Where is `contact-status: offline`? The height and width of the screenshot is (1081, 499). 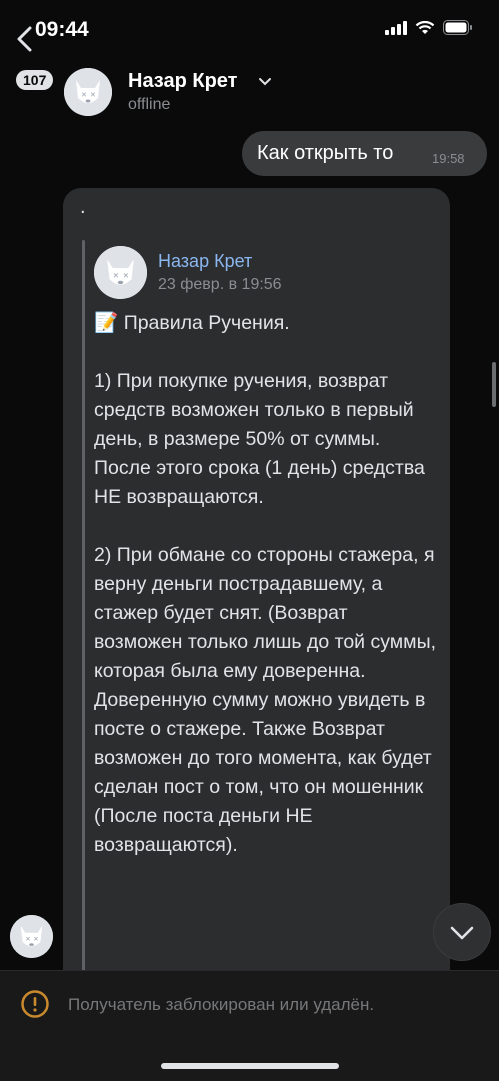
contact-status: offline is located at coordinates (149, 104).